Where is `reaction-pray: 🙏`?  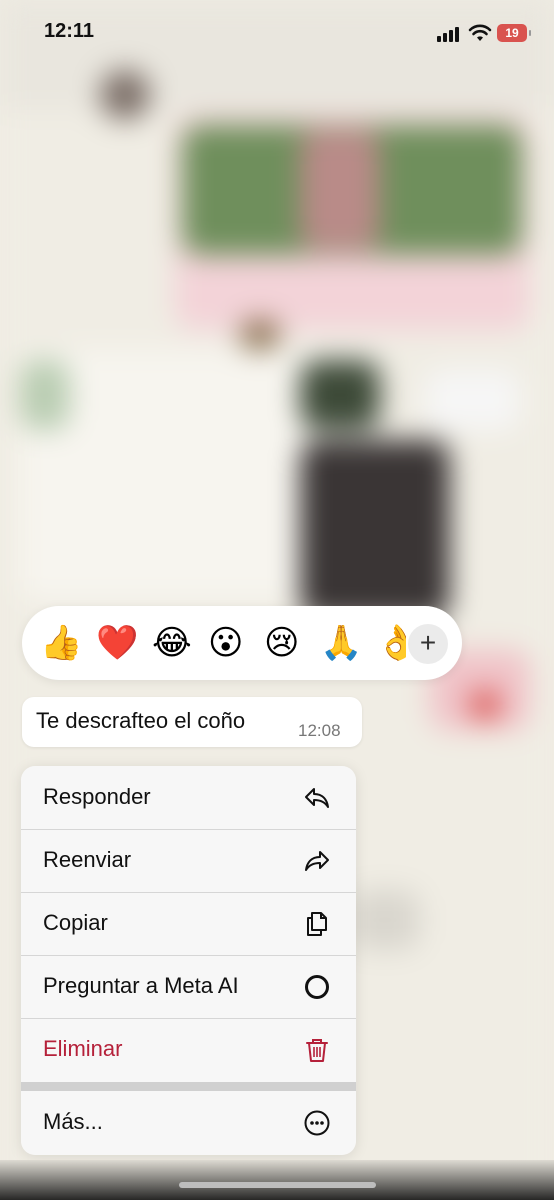
reaction-pray: 🙏 is located at coordinates (341, 643).